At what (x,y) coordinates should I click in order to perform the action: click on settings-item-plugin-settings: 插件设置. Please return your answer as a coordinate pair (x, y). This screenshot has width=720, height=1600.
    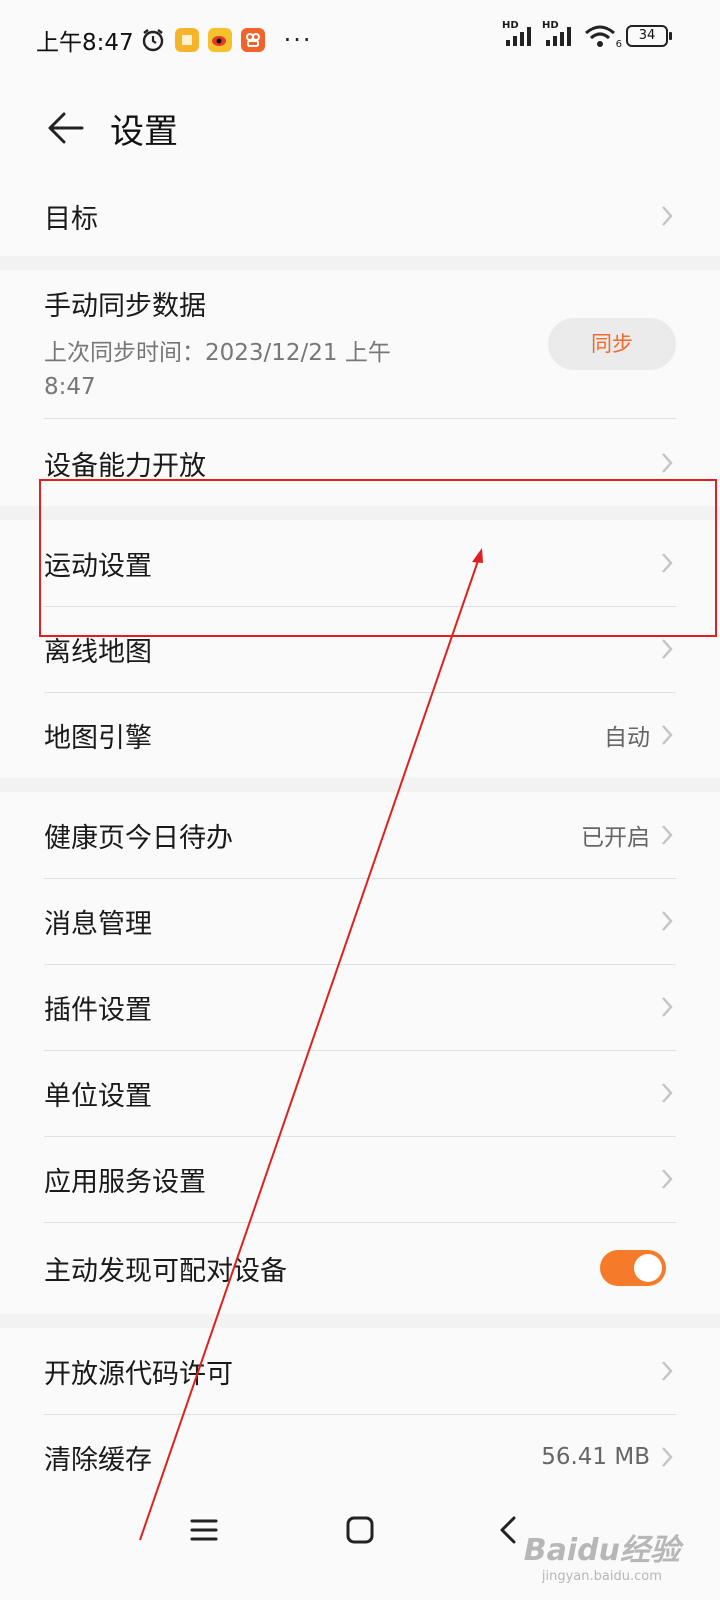
    Looking at the image, I should click on (360, 1007).